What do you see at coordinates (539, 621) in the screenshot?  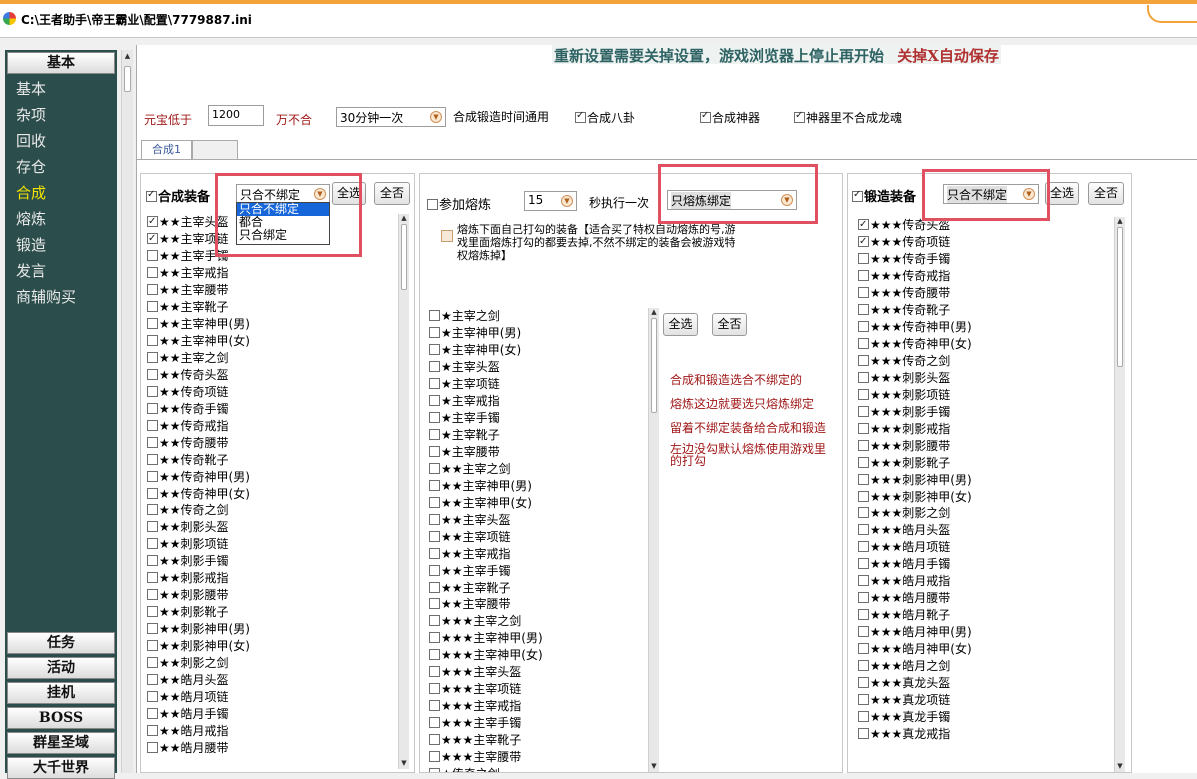 I see `ronglian-item: ★★★主宰之剑` at bounding box center [539, 621].